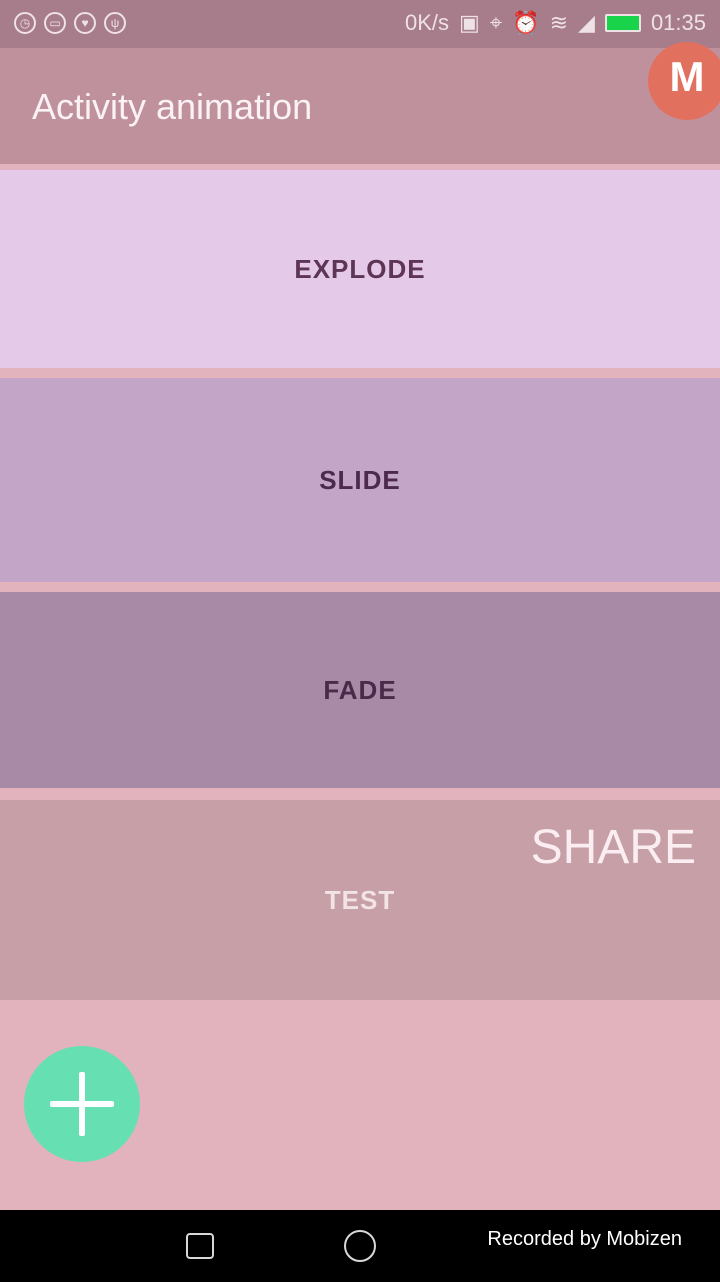 The height and width of the screenshot is (1282, 720). What do you see at coordinates (586, 22) in the screenshot?
I see `signal-icon: ◢` at bounding box center [586, 22].